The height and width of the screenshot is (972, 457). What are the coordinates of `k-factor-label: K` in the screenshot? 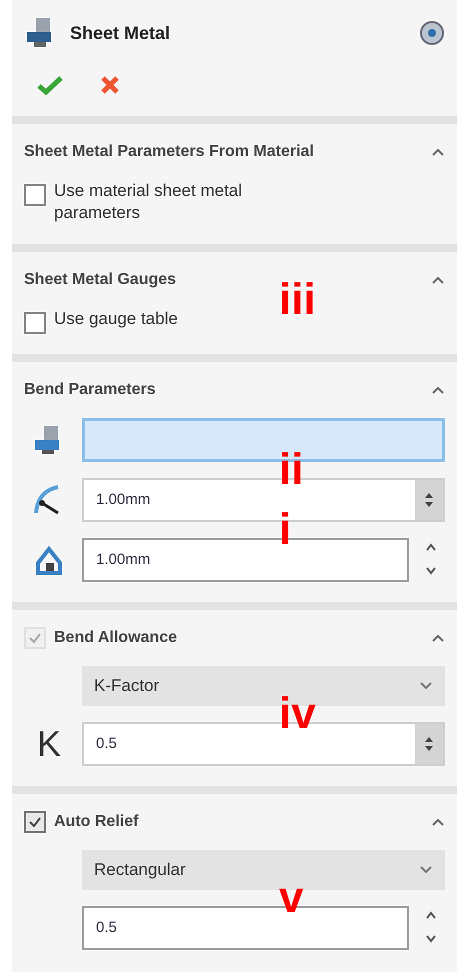 It's located at (48, 744).